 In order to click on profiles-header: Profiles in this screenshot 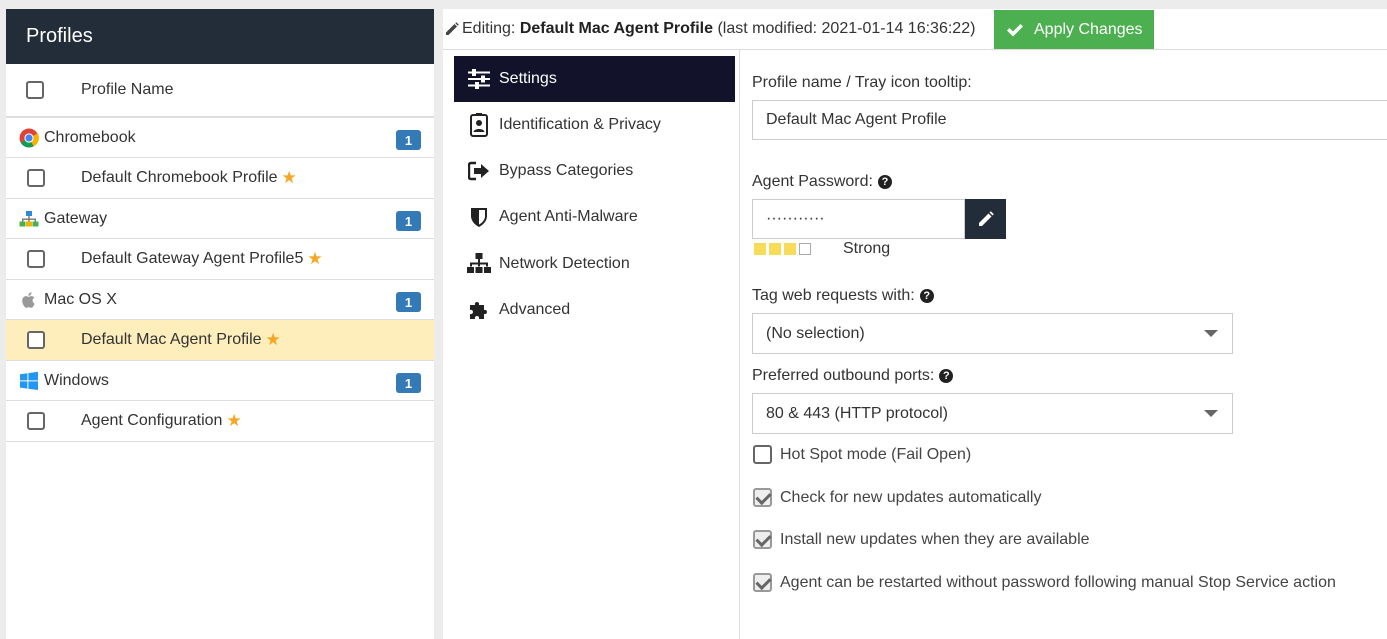, I will do `click(220, 36)`.